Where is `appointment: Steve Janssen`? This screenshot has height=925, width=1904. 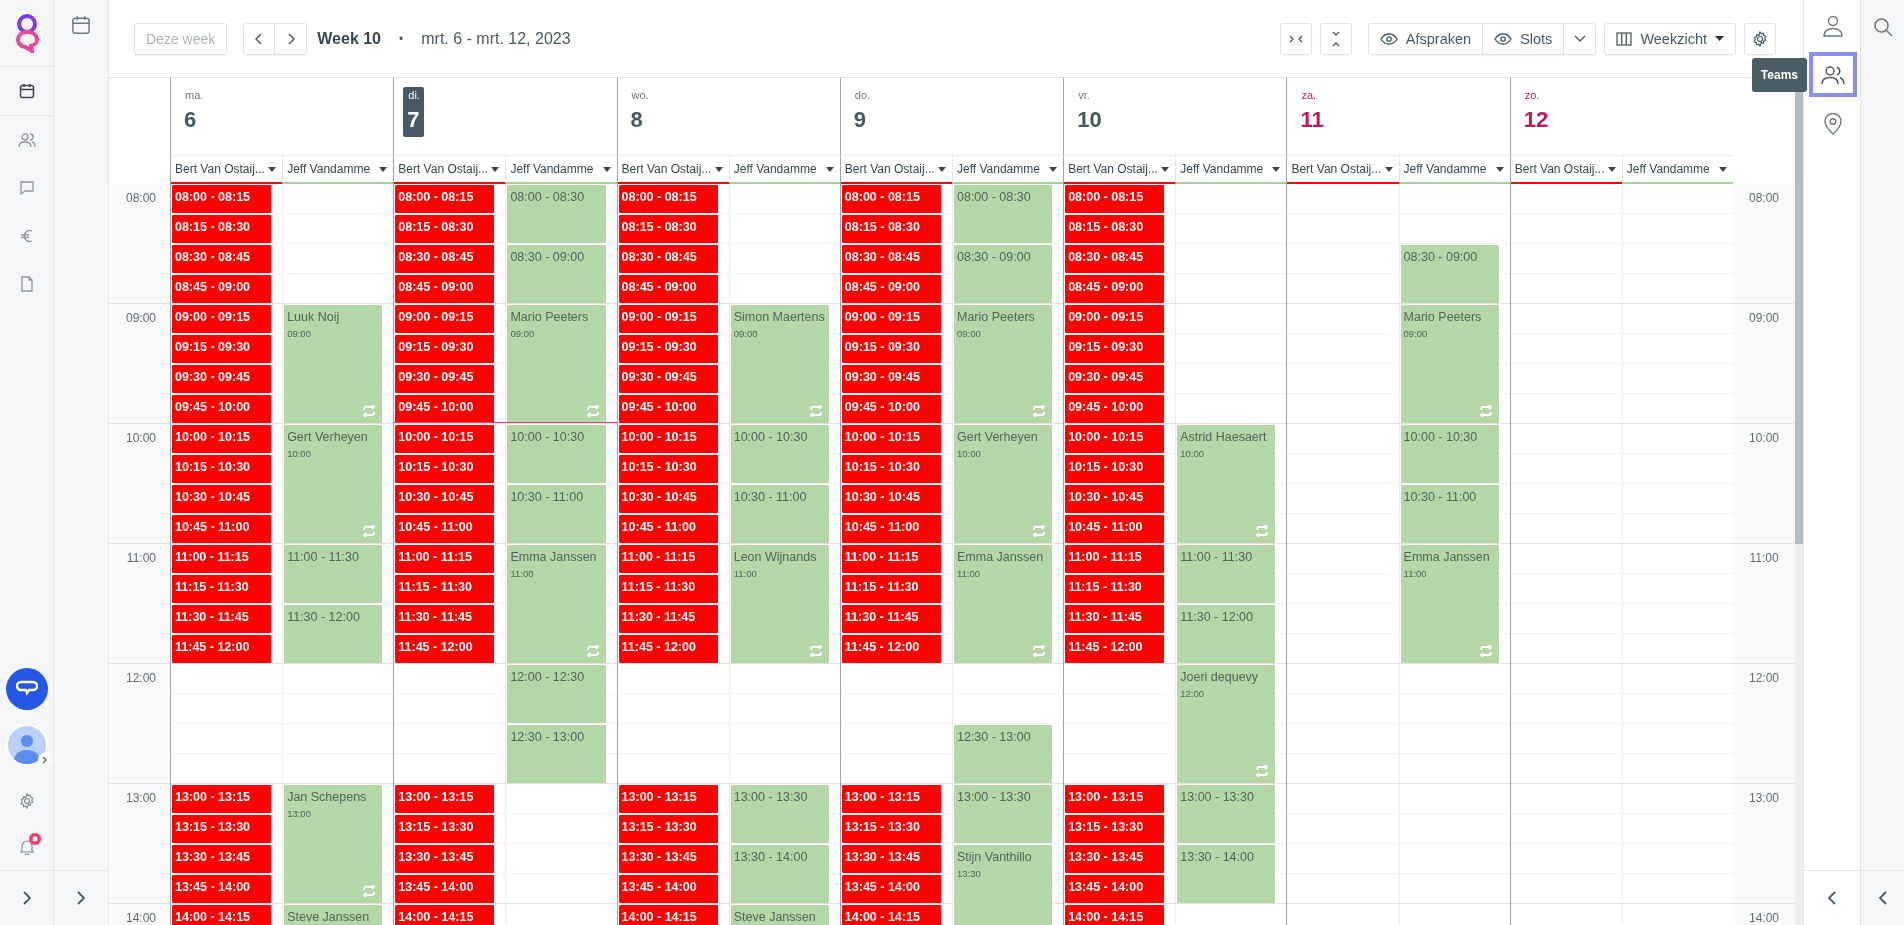 appointment: Steve Janssen is located at coordinates (333, 915).